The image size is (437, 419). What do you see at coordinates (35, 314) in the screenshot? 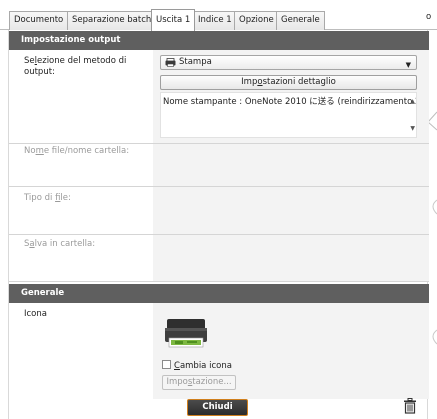
I see `icon-label: Icona` at bounding box center [35, 314].